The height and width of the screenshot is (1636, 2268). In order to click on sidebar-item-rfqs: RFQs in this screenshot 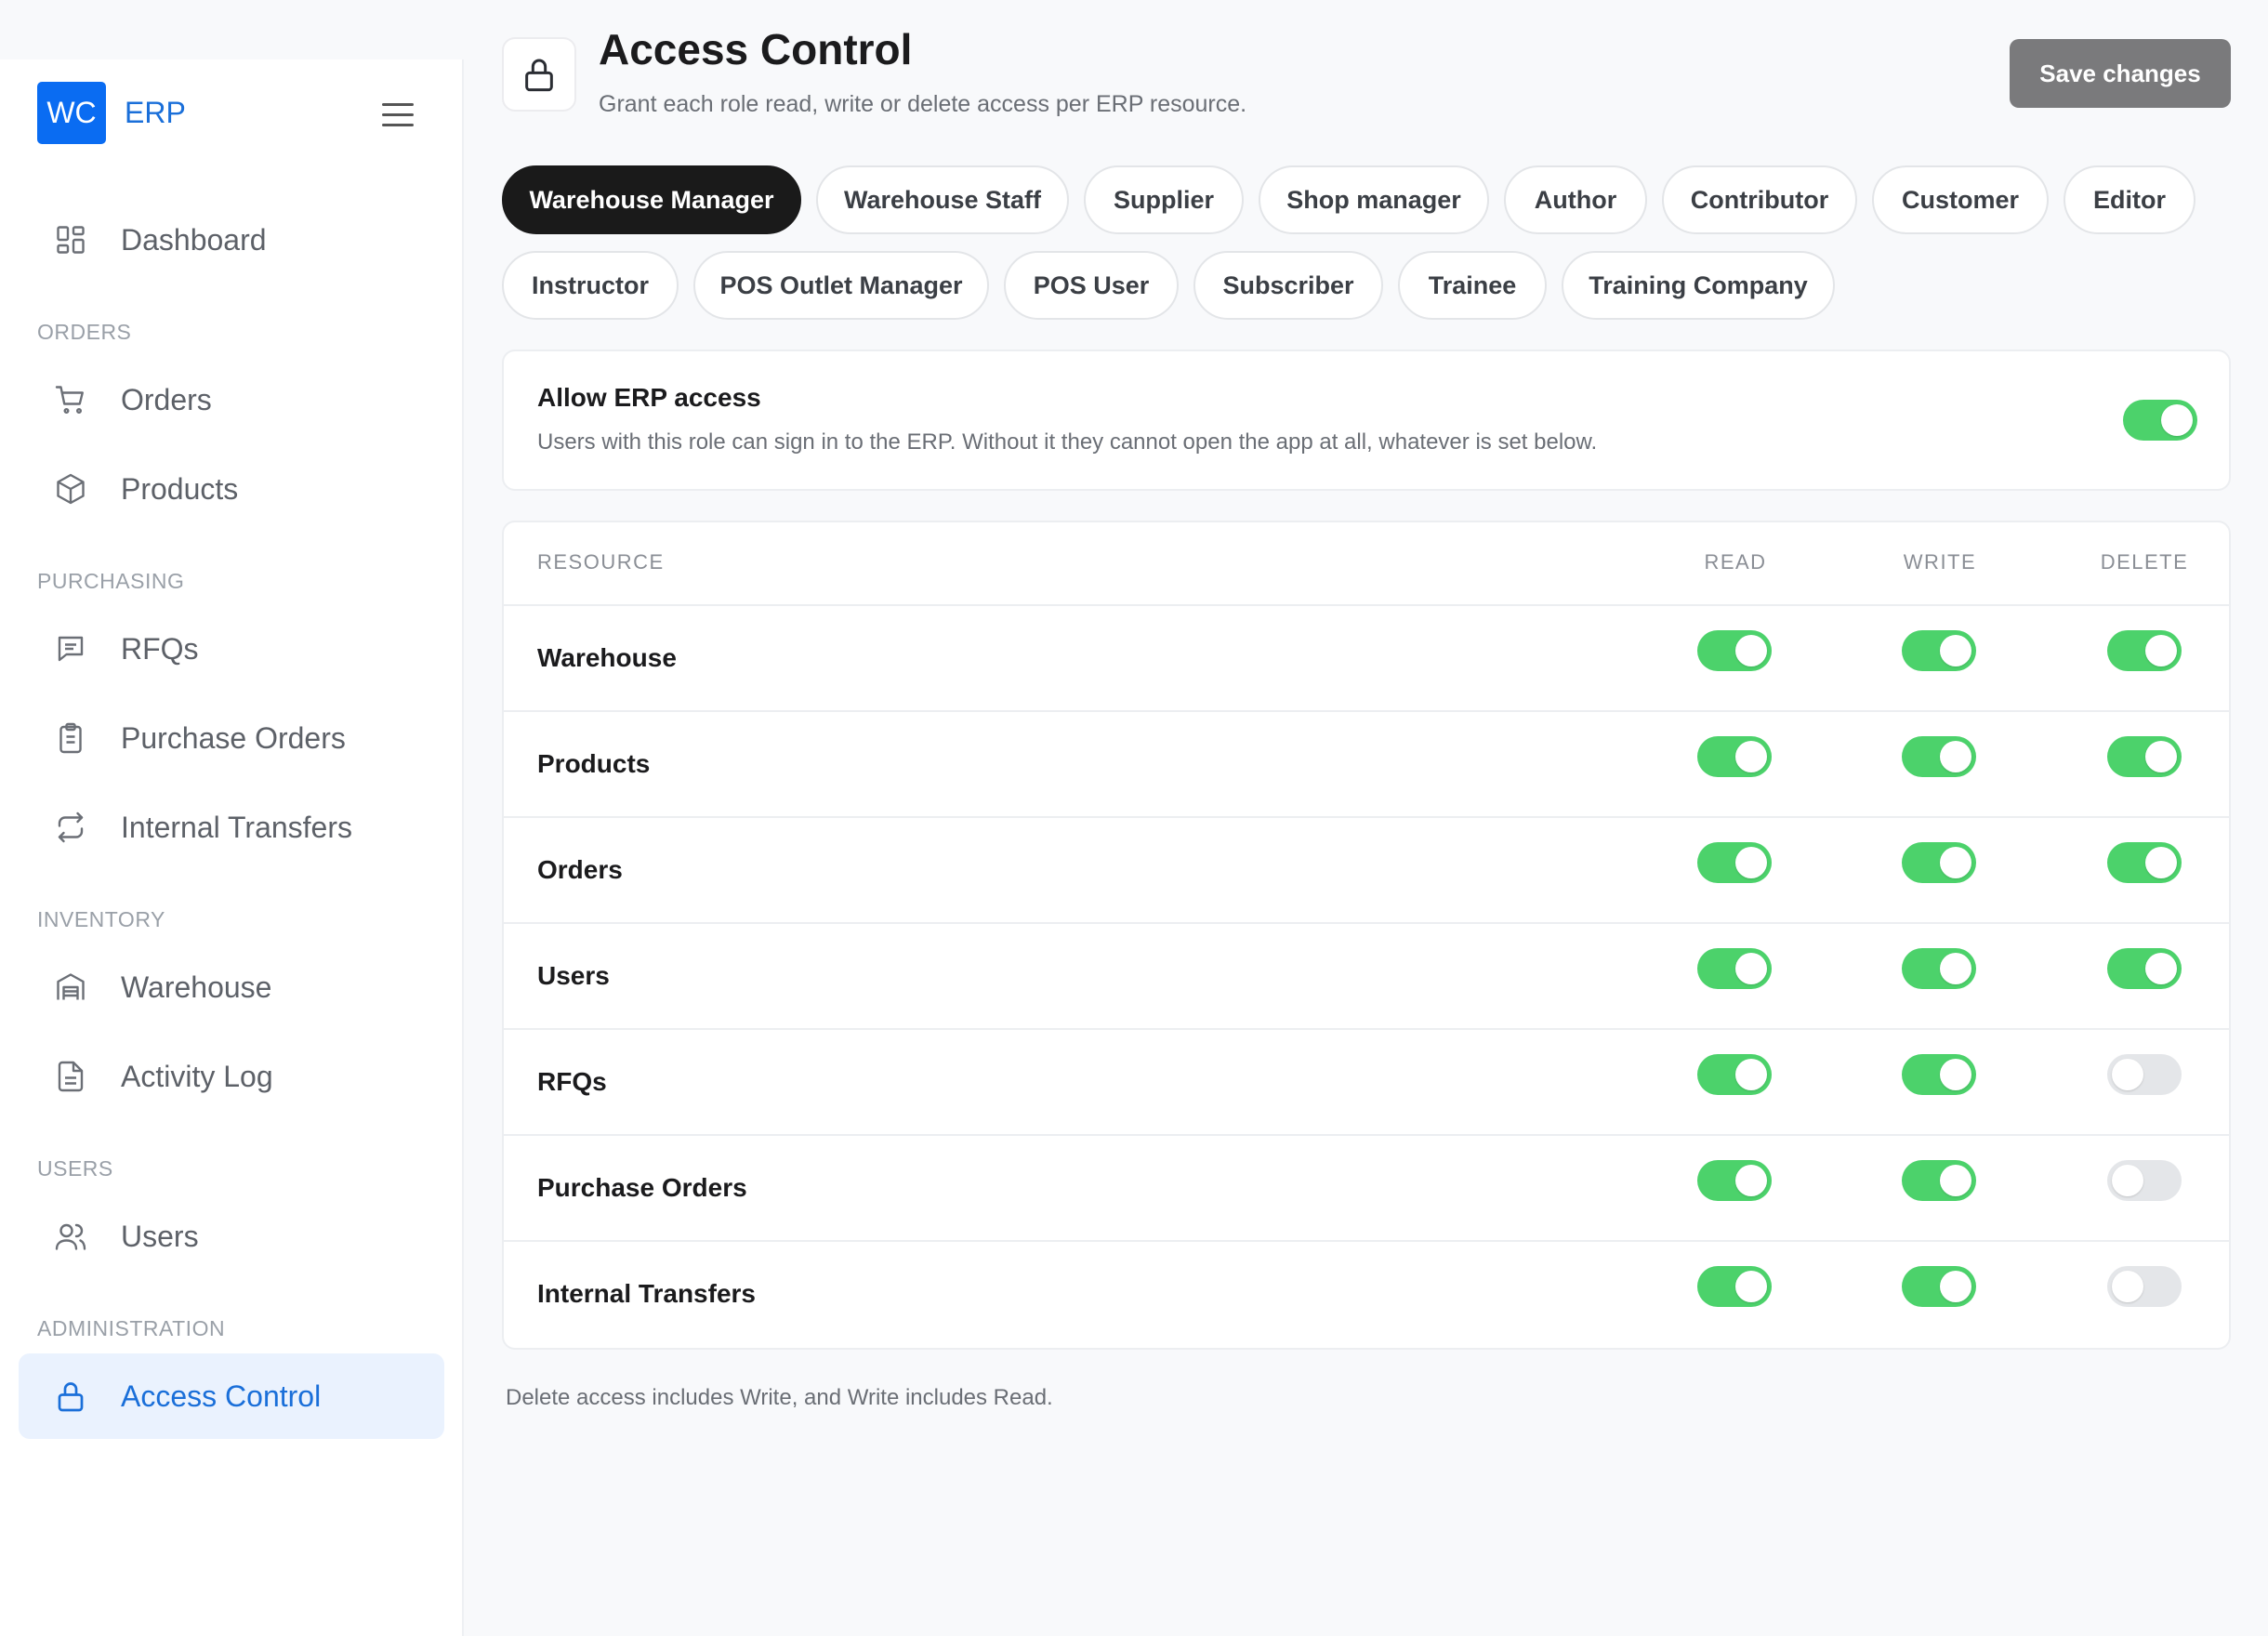, I will do `click(231, 649)`.